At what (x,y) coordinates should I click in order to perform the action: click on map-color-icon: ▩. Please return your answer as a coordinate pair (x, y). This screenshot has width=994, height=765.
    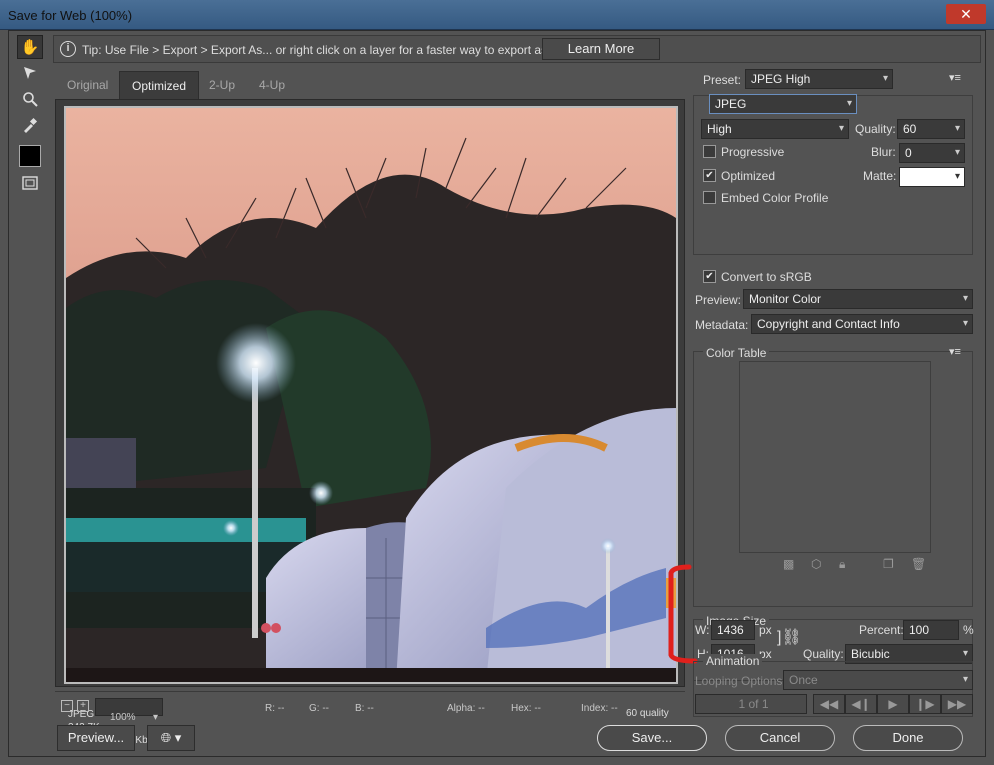
    Looking at the image, I should click on (788, 564).